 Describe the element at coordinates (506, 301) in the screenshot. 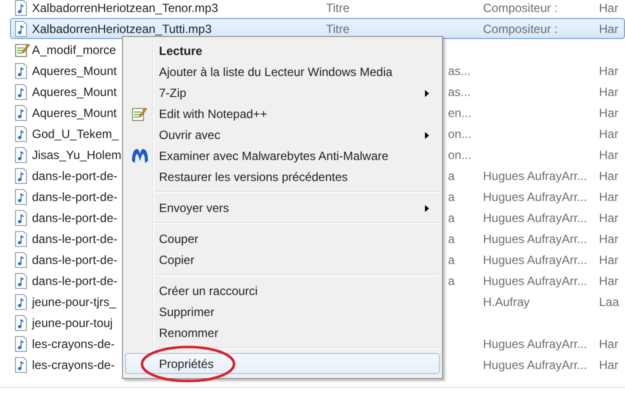

I see `table-cell: H.Aufray` at that location.